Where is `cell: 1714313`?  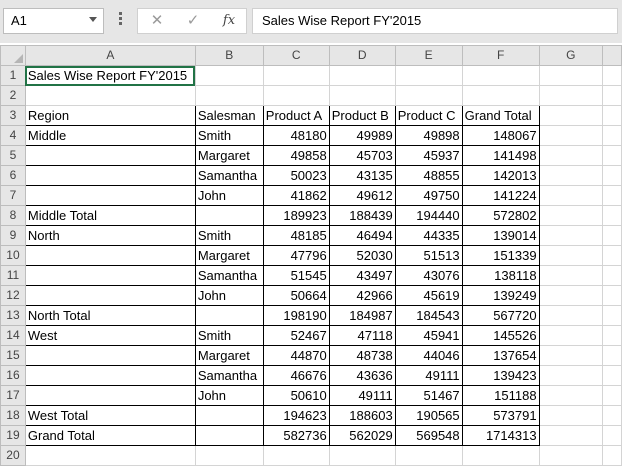
cell: 1714313 is located at coordinates (500, 435).